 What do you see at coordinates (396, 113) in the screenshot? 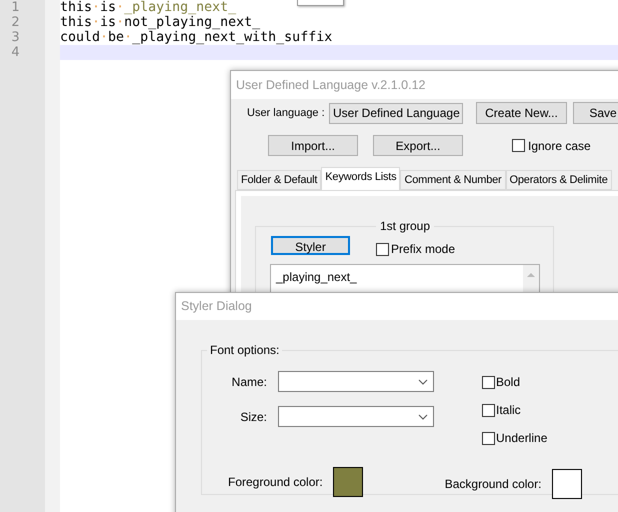
I see `language-dropdown: User Defined Language` at bounding box center [396, 113].